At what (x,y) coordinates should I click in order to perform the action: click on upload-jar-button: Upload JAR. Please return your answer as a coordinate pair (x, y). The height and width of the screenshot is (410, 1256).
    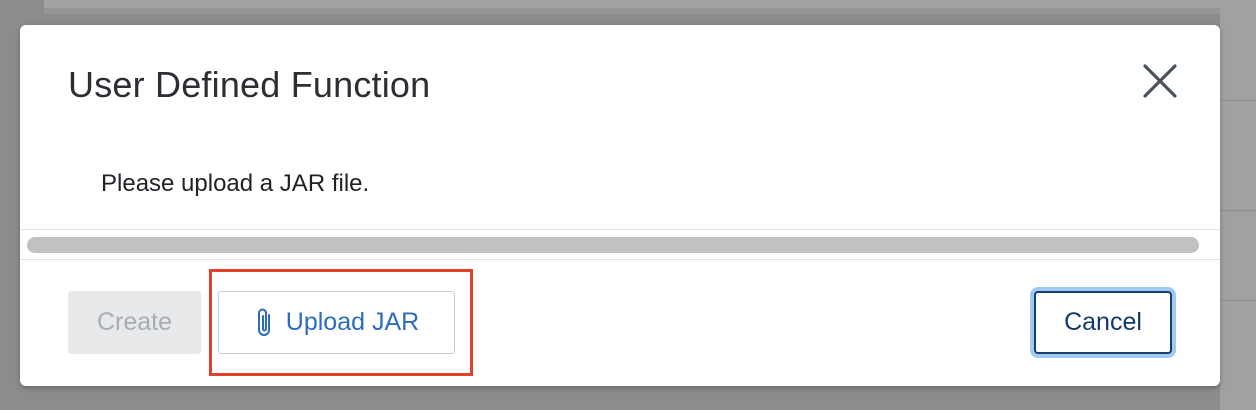
    Looking at the image, I should click on (336, 322).